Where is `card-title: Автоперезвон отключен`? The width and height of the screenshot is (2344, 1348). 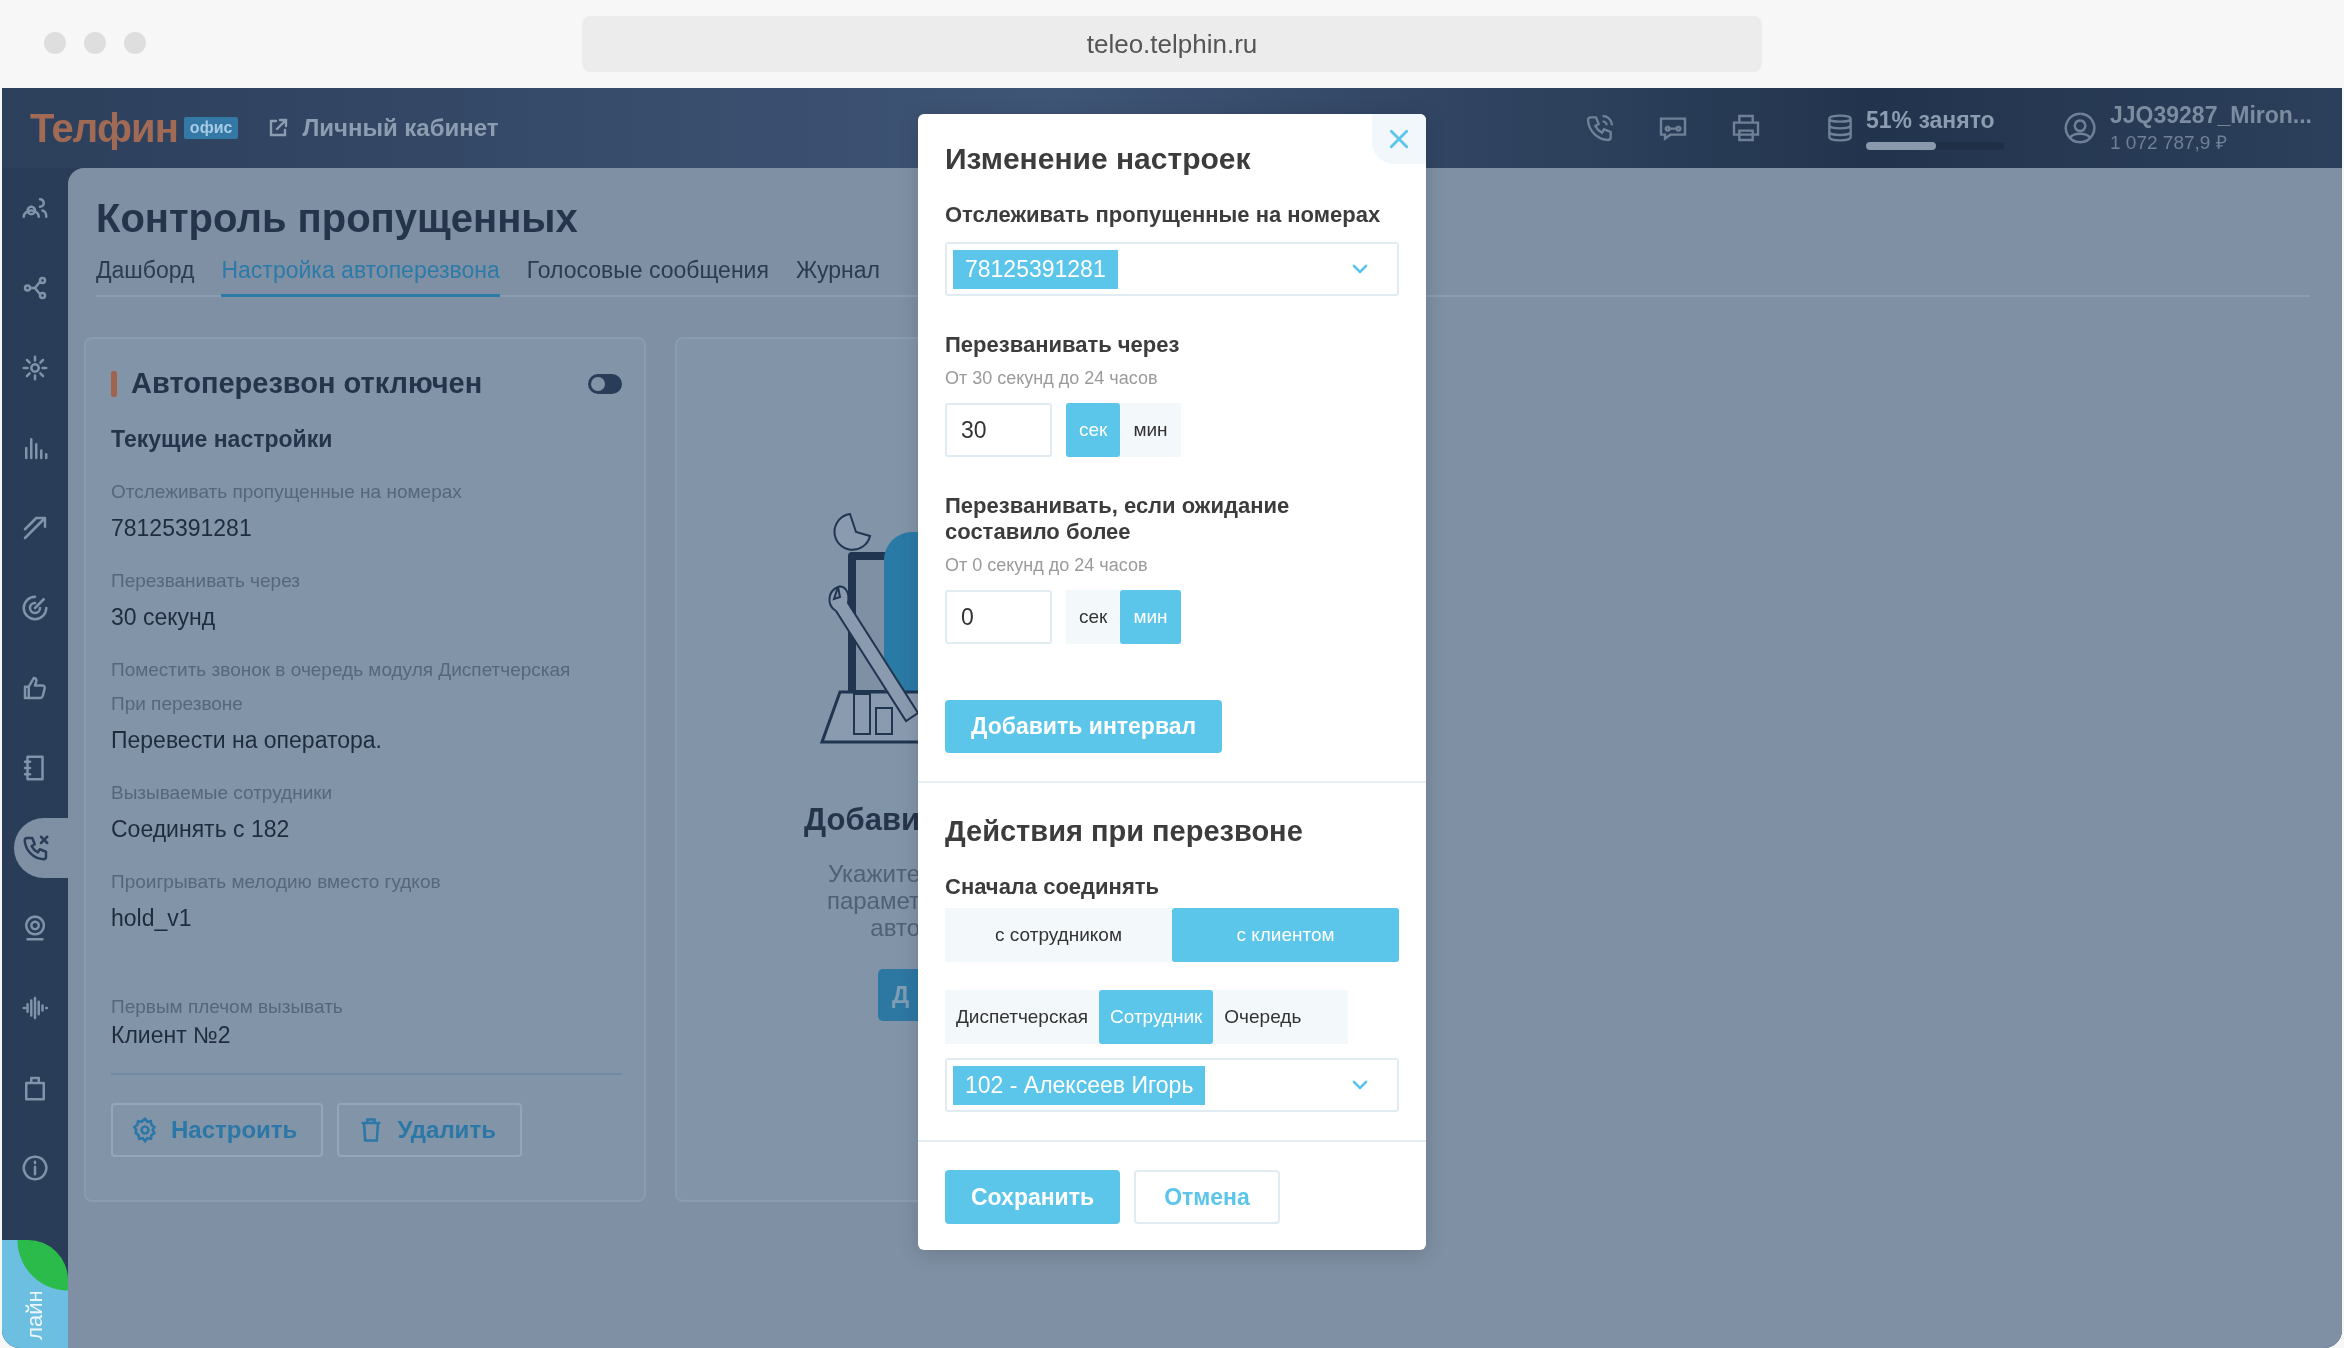 card-title: Автоперезвон отключен is located at coordinates (307, 383).